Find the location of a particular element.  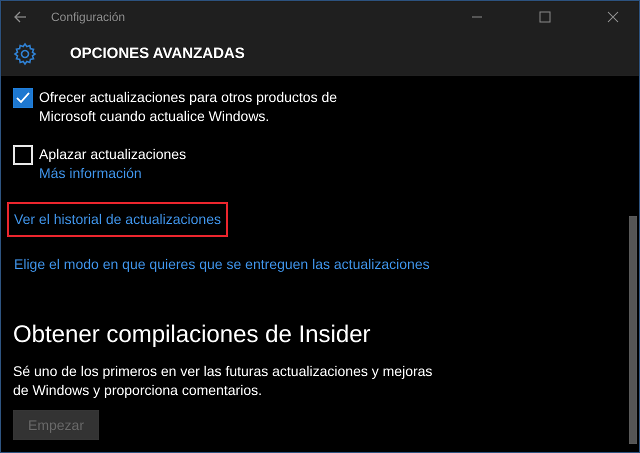

maximize-icon is located at coordinates (545, 16).